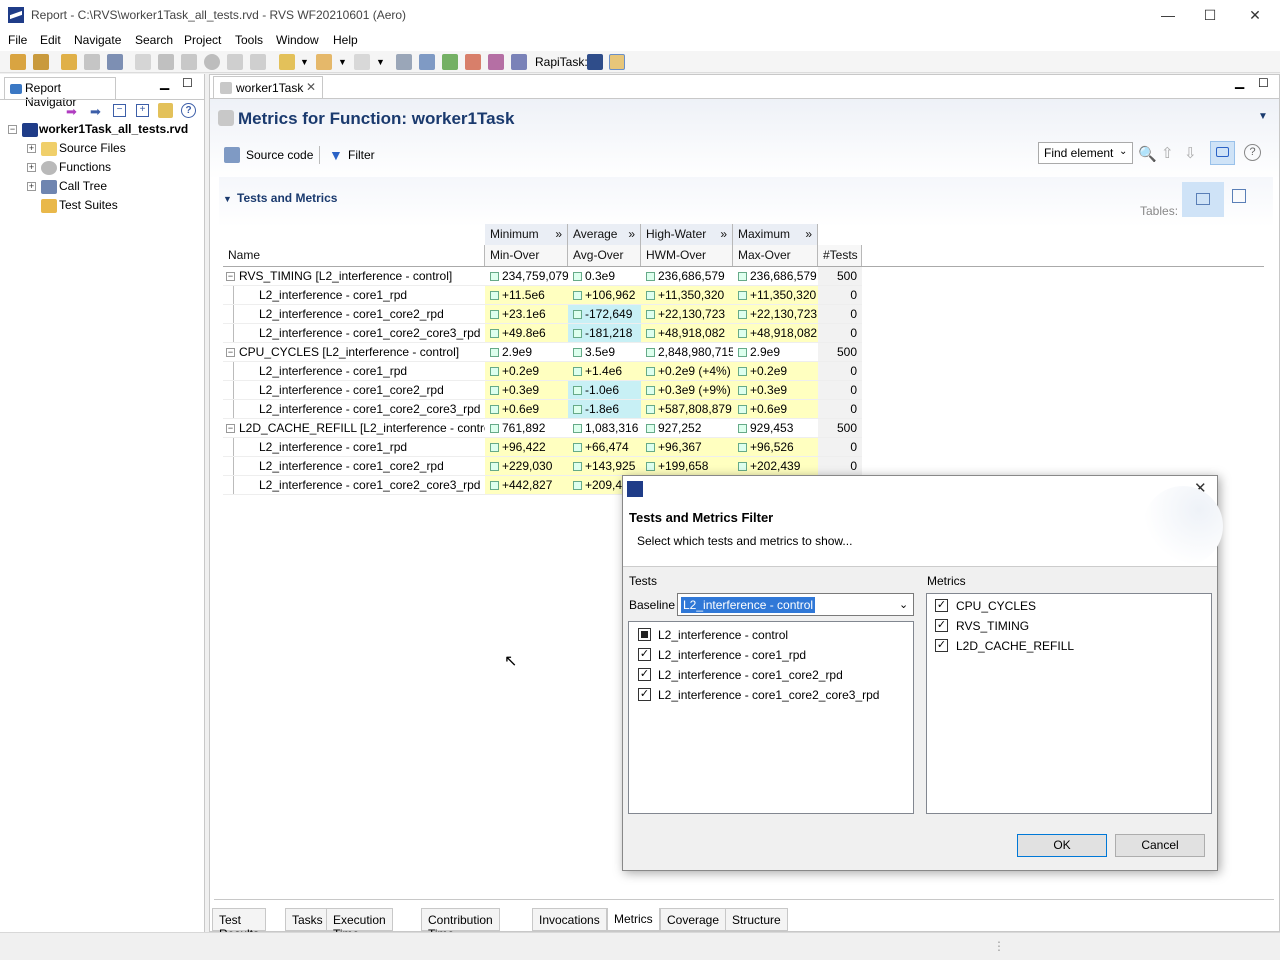 This screenshot has width=1280, height=960. Describe the element at coordinates (71, 112) in the screenshot. I see `link-arrow-icon: ➡` at that location.